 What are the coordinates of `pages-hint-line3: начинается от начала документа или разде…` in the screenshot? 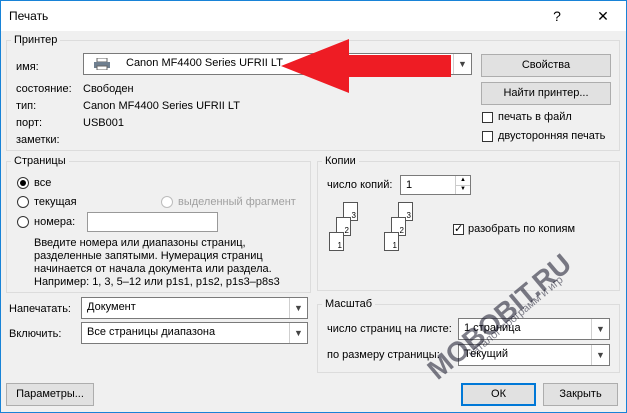 It's located at (153, 269).